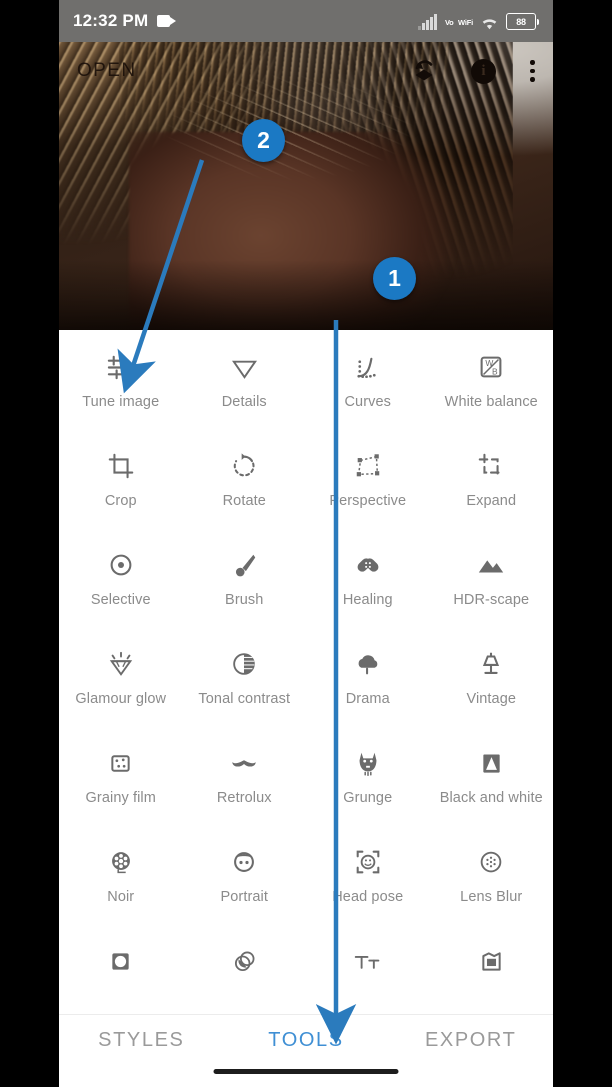 The height and width of the screenshot is (1087, 612). Describe the element at coordinates (491, 798) in the screenshot. I see `tool-label: Black and white` at that location.